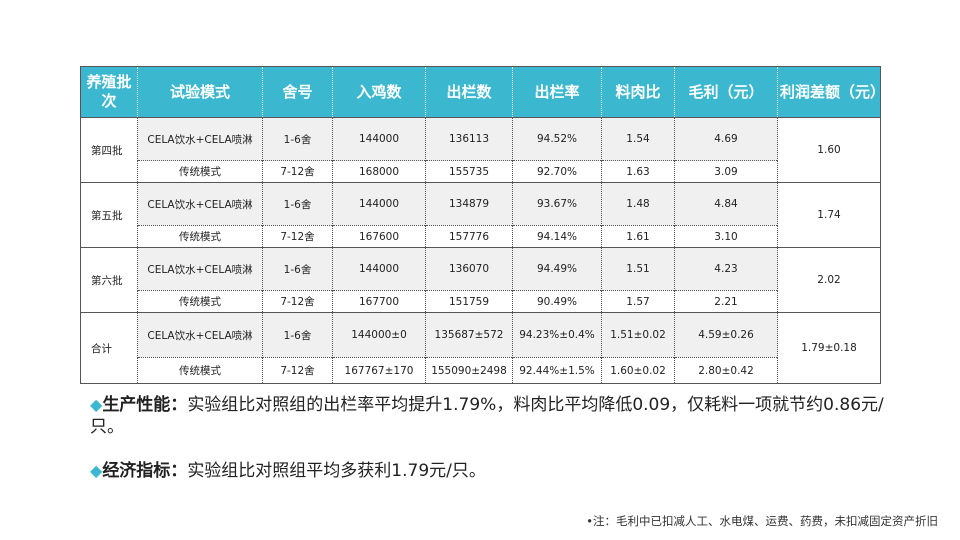  I want to click on table-cell: 1.51±0.02, so click(638, 335).